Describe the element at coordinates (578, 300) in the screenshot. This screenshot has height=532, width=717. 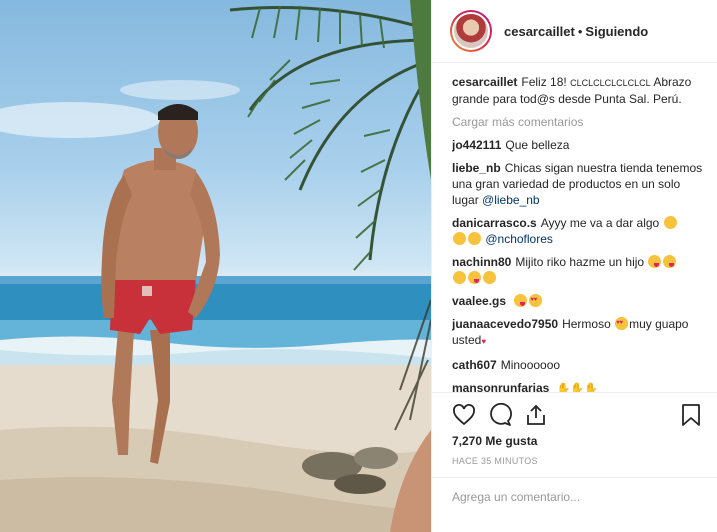
I see `comment-item: vaalee.gs` at that location.